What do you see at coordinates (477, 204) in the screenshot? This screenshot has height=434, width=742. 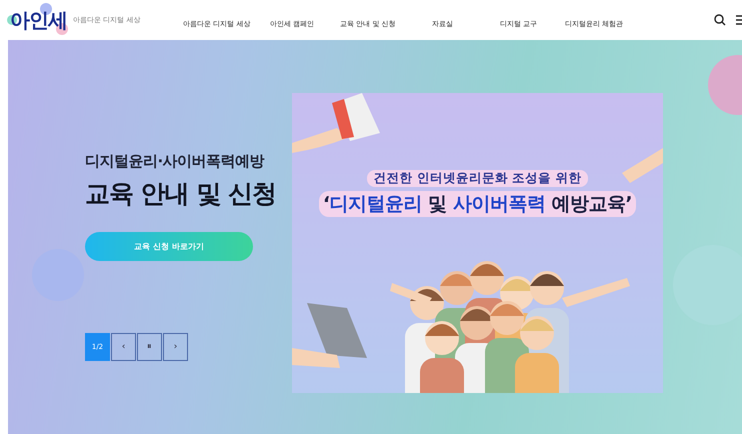 I see `banner-heading: ‘디지털윤리 및 사이버폭력 예방교육’` at bounding box center [477, 204].